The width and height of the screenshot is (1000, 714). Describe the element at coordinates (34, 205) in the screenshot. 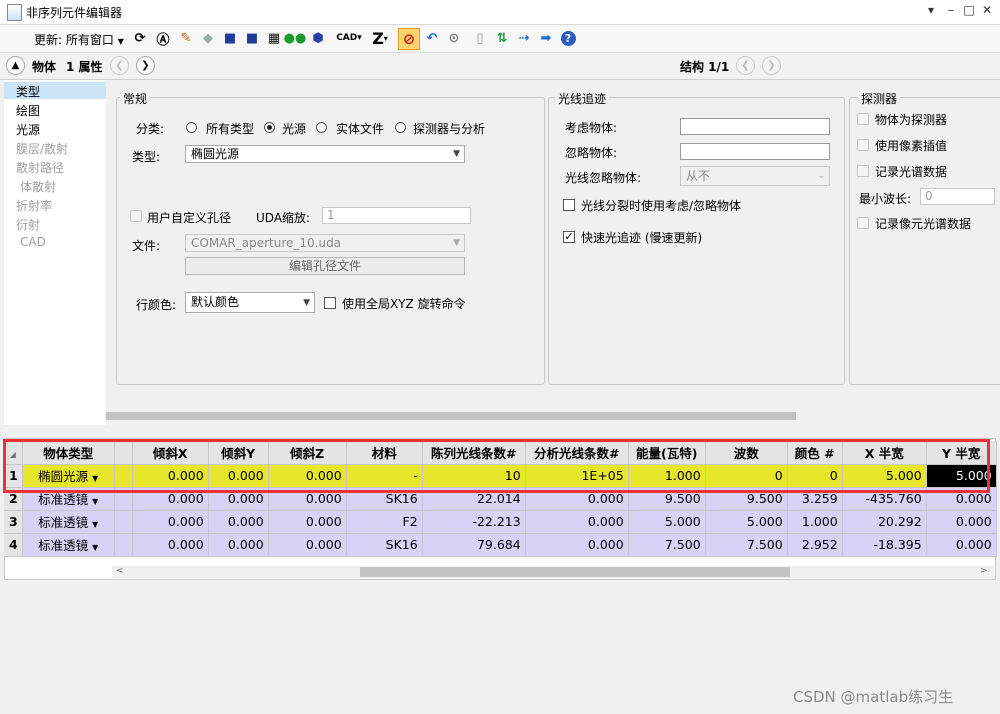

I see `nav-item-index: 折射率` at that location.